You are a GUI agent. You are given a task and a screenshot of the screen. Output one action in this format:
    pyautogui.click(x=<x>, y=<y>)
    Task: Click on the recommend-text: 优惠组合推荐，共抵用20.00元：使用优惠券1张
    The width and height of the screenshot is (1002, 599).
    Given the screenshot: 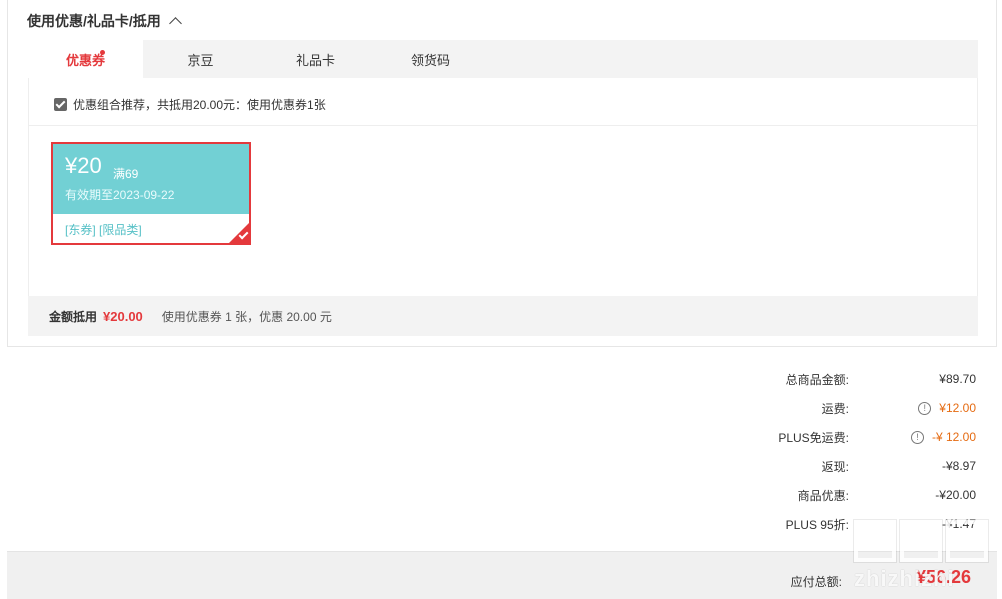 What is the action you would take?
    pyautogui.click(x=199, y=105)
    